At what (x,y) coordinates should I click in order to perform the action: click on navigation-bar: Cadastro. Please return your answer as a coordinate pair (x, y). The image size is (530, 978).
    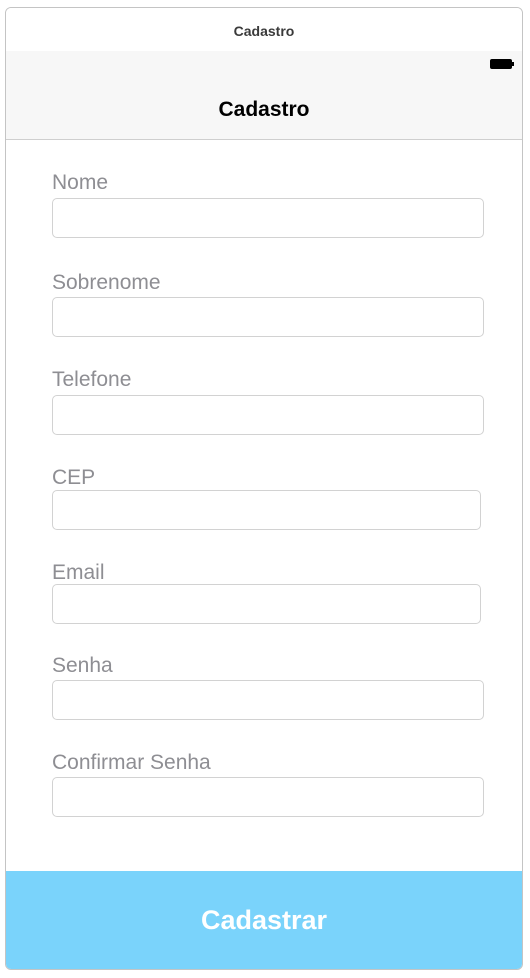
    Looking at the image, I should click on (264, 95).